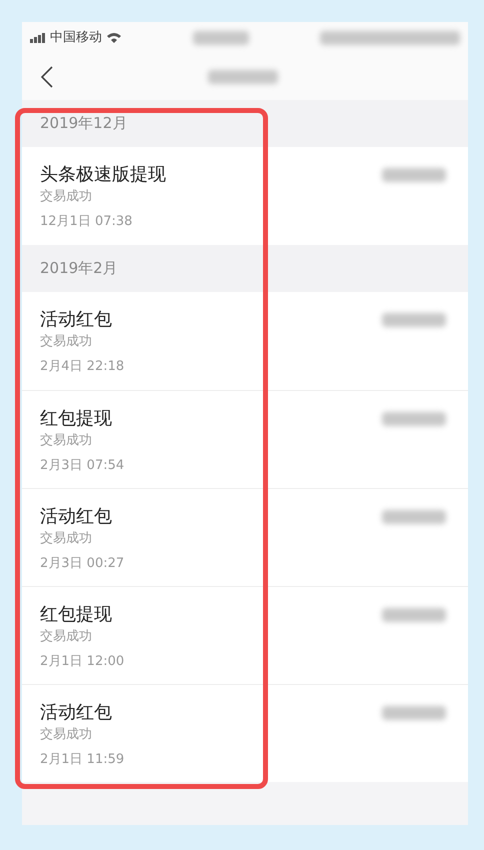 The width and height of the screenshot is (484, 850). I want to click on record-row: 红包提现 交易成功 2月3日 07:54, so click(245, 439).